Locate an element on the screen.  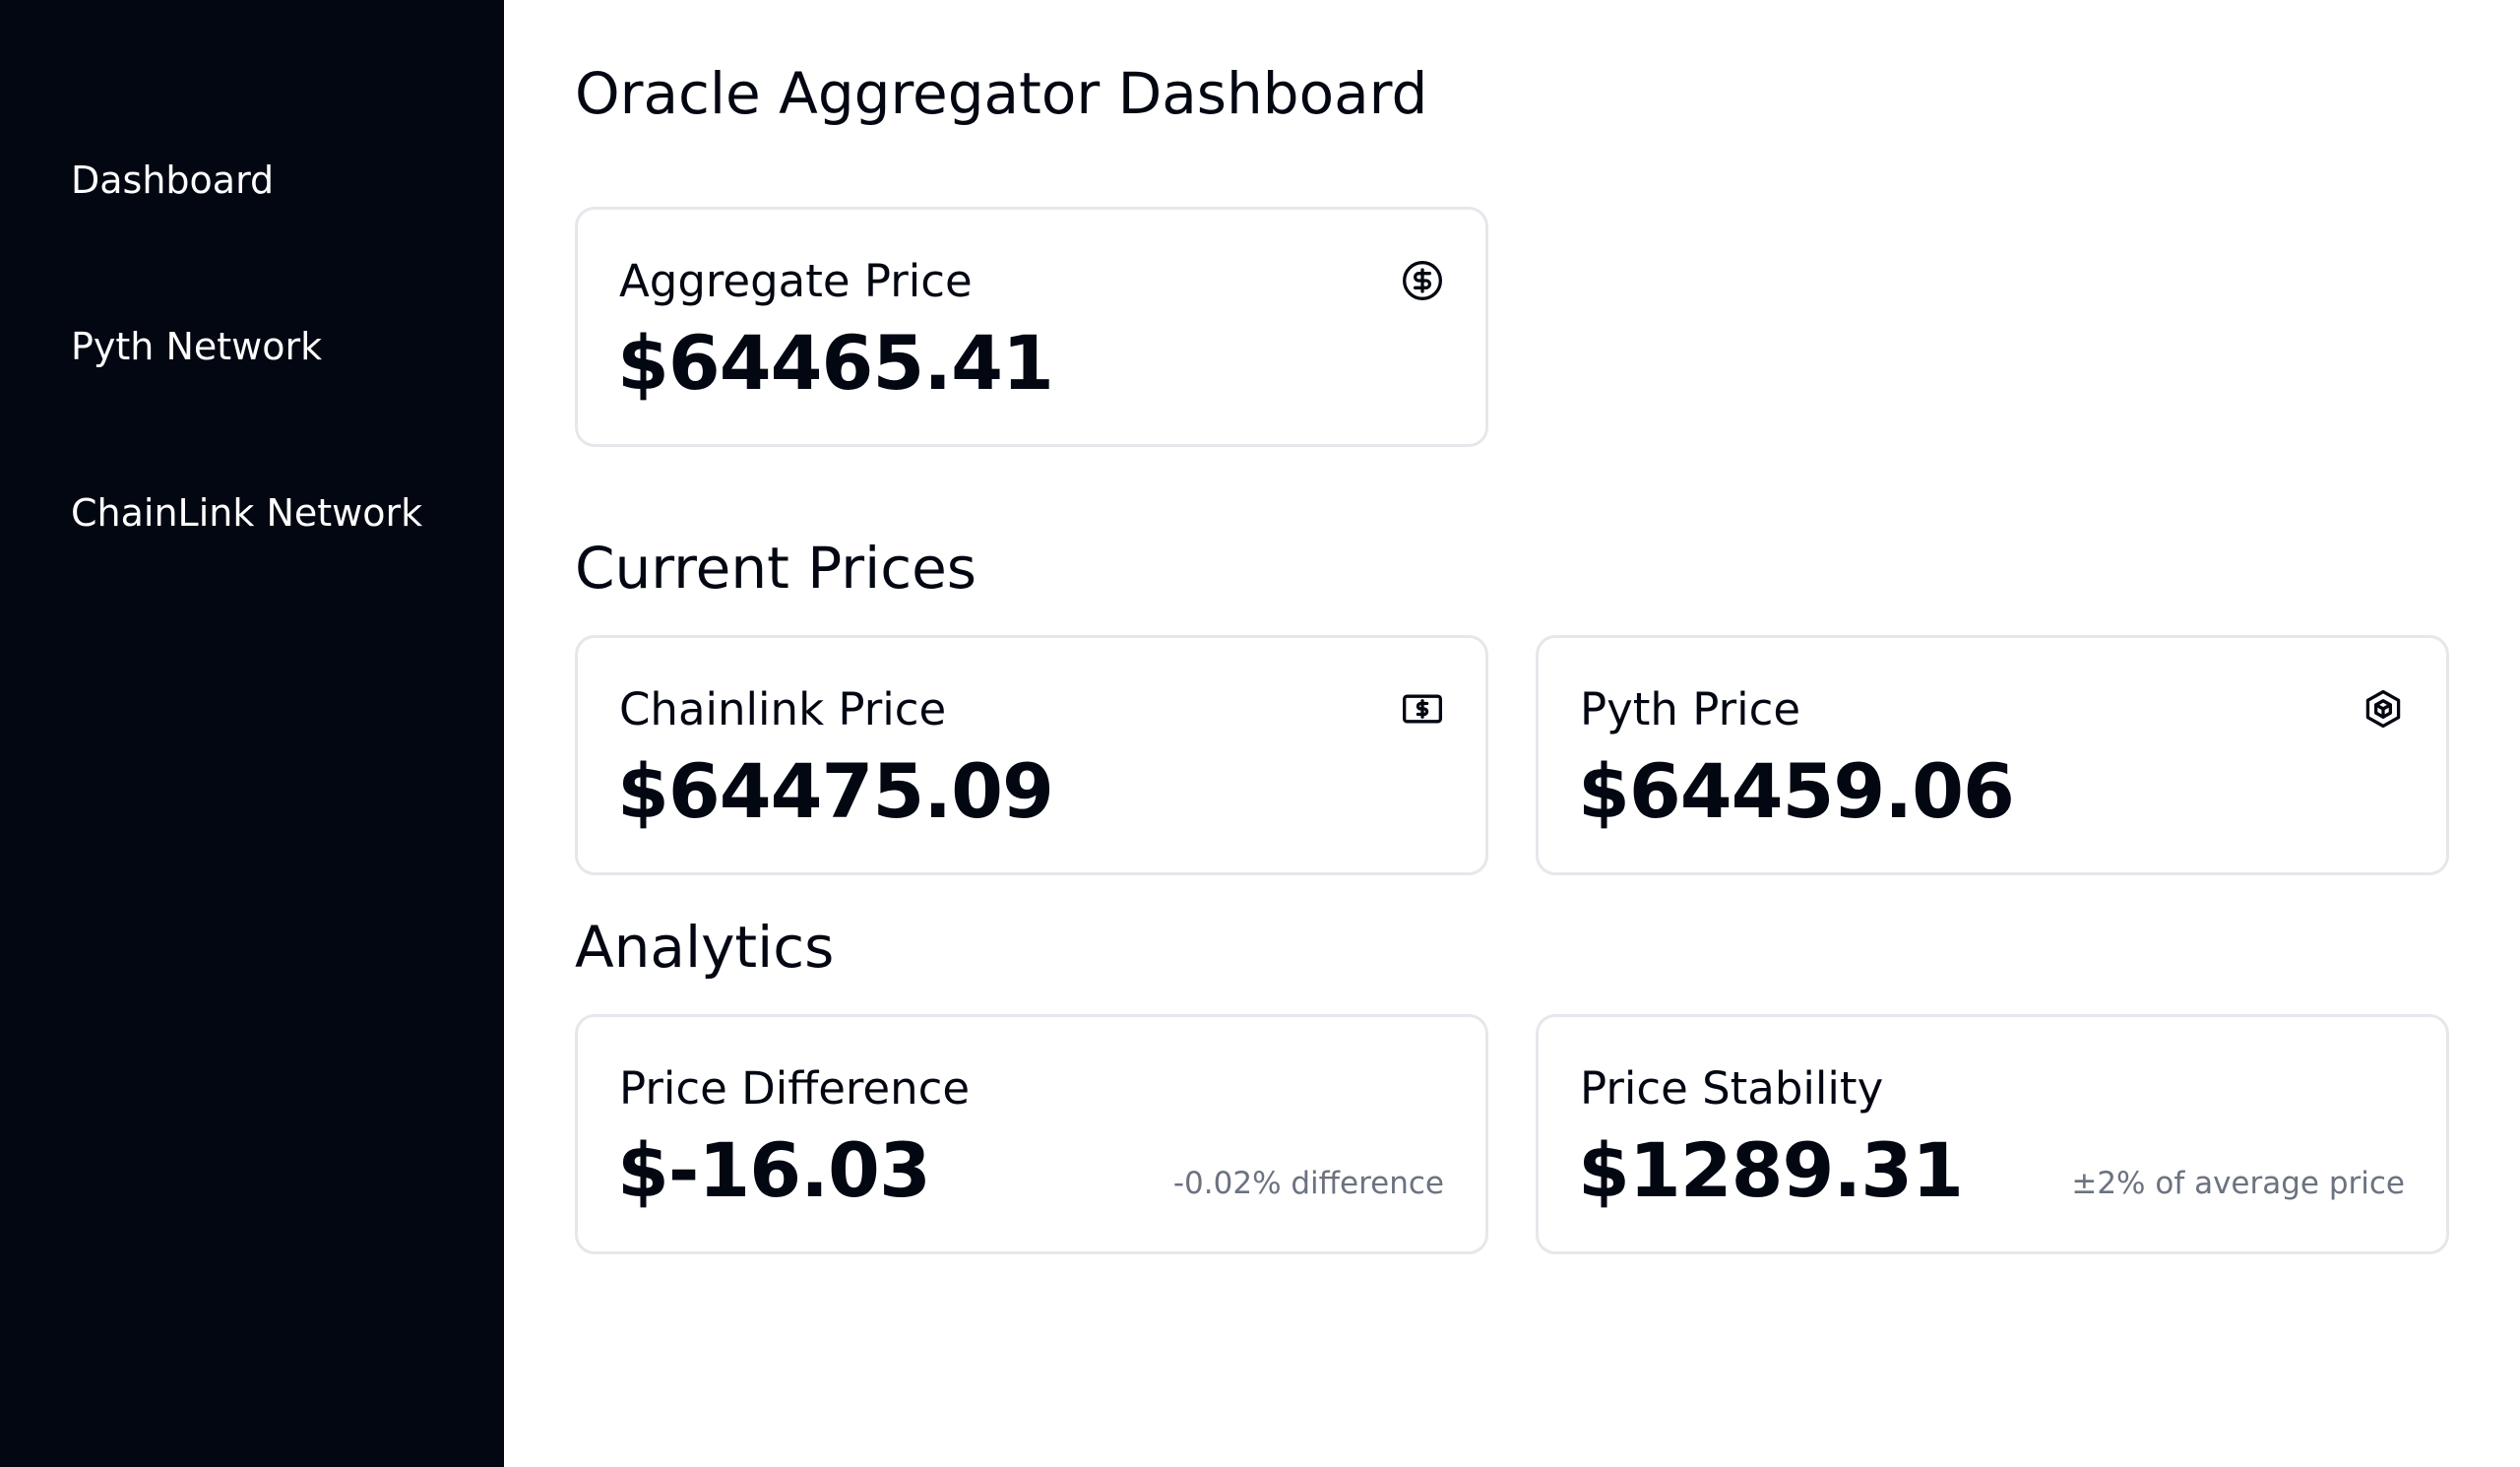
aggregate-price-value: $64465.41 is located at coordinates (835, 363).